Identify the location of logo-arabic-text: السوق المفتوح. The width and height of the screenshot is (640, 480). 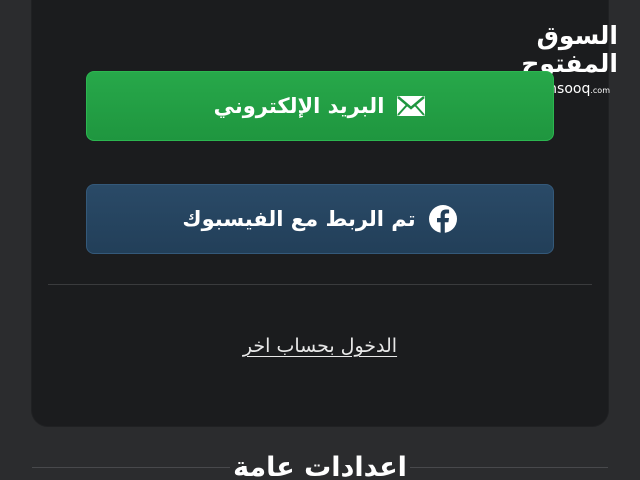
(570, 49).